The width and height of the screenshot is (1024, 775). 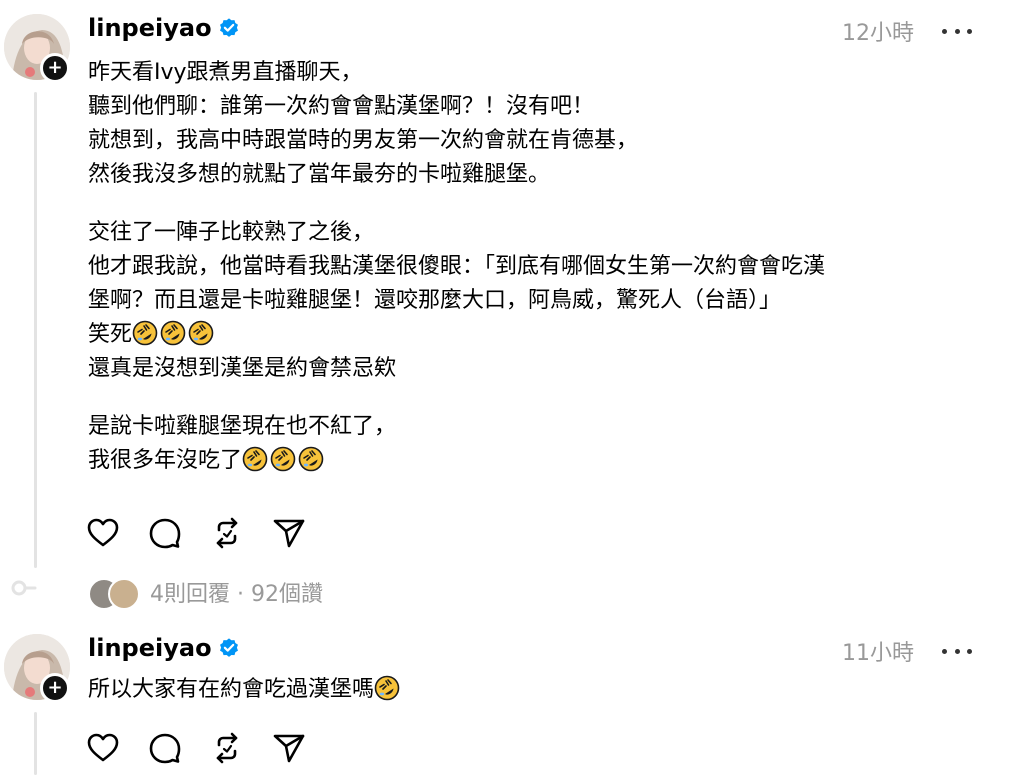 I want to click on paragraph: 是說卡啦雞腿堡現在也不紅了， 我很多年沒吃了, so click(x=528, y=444).